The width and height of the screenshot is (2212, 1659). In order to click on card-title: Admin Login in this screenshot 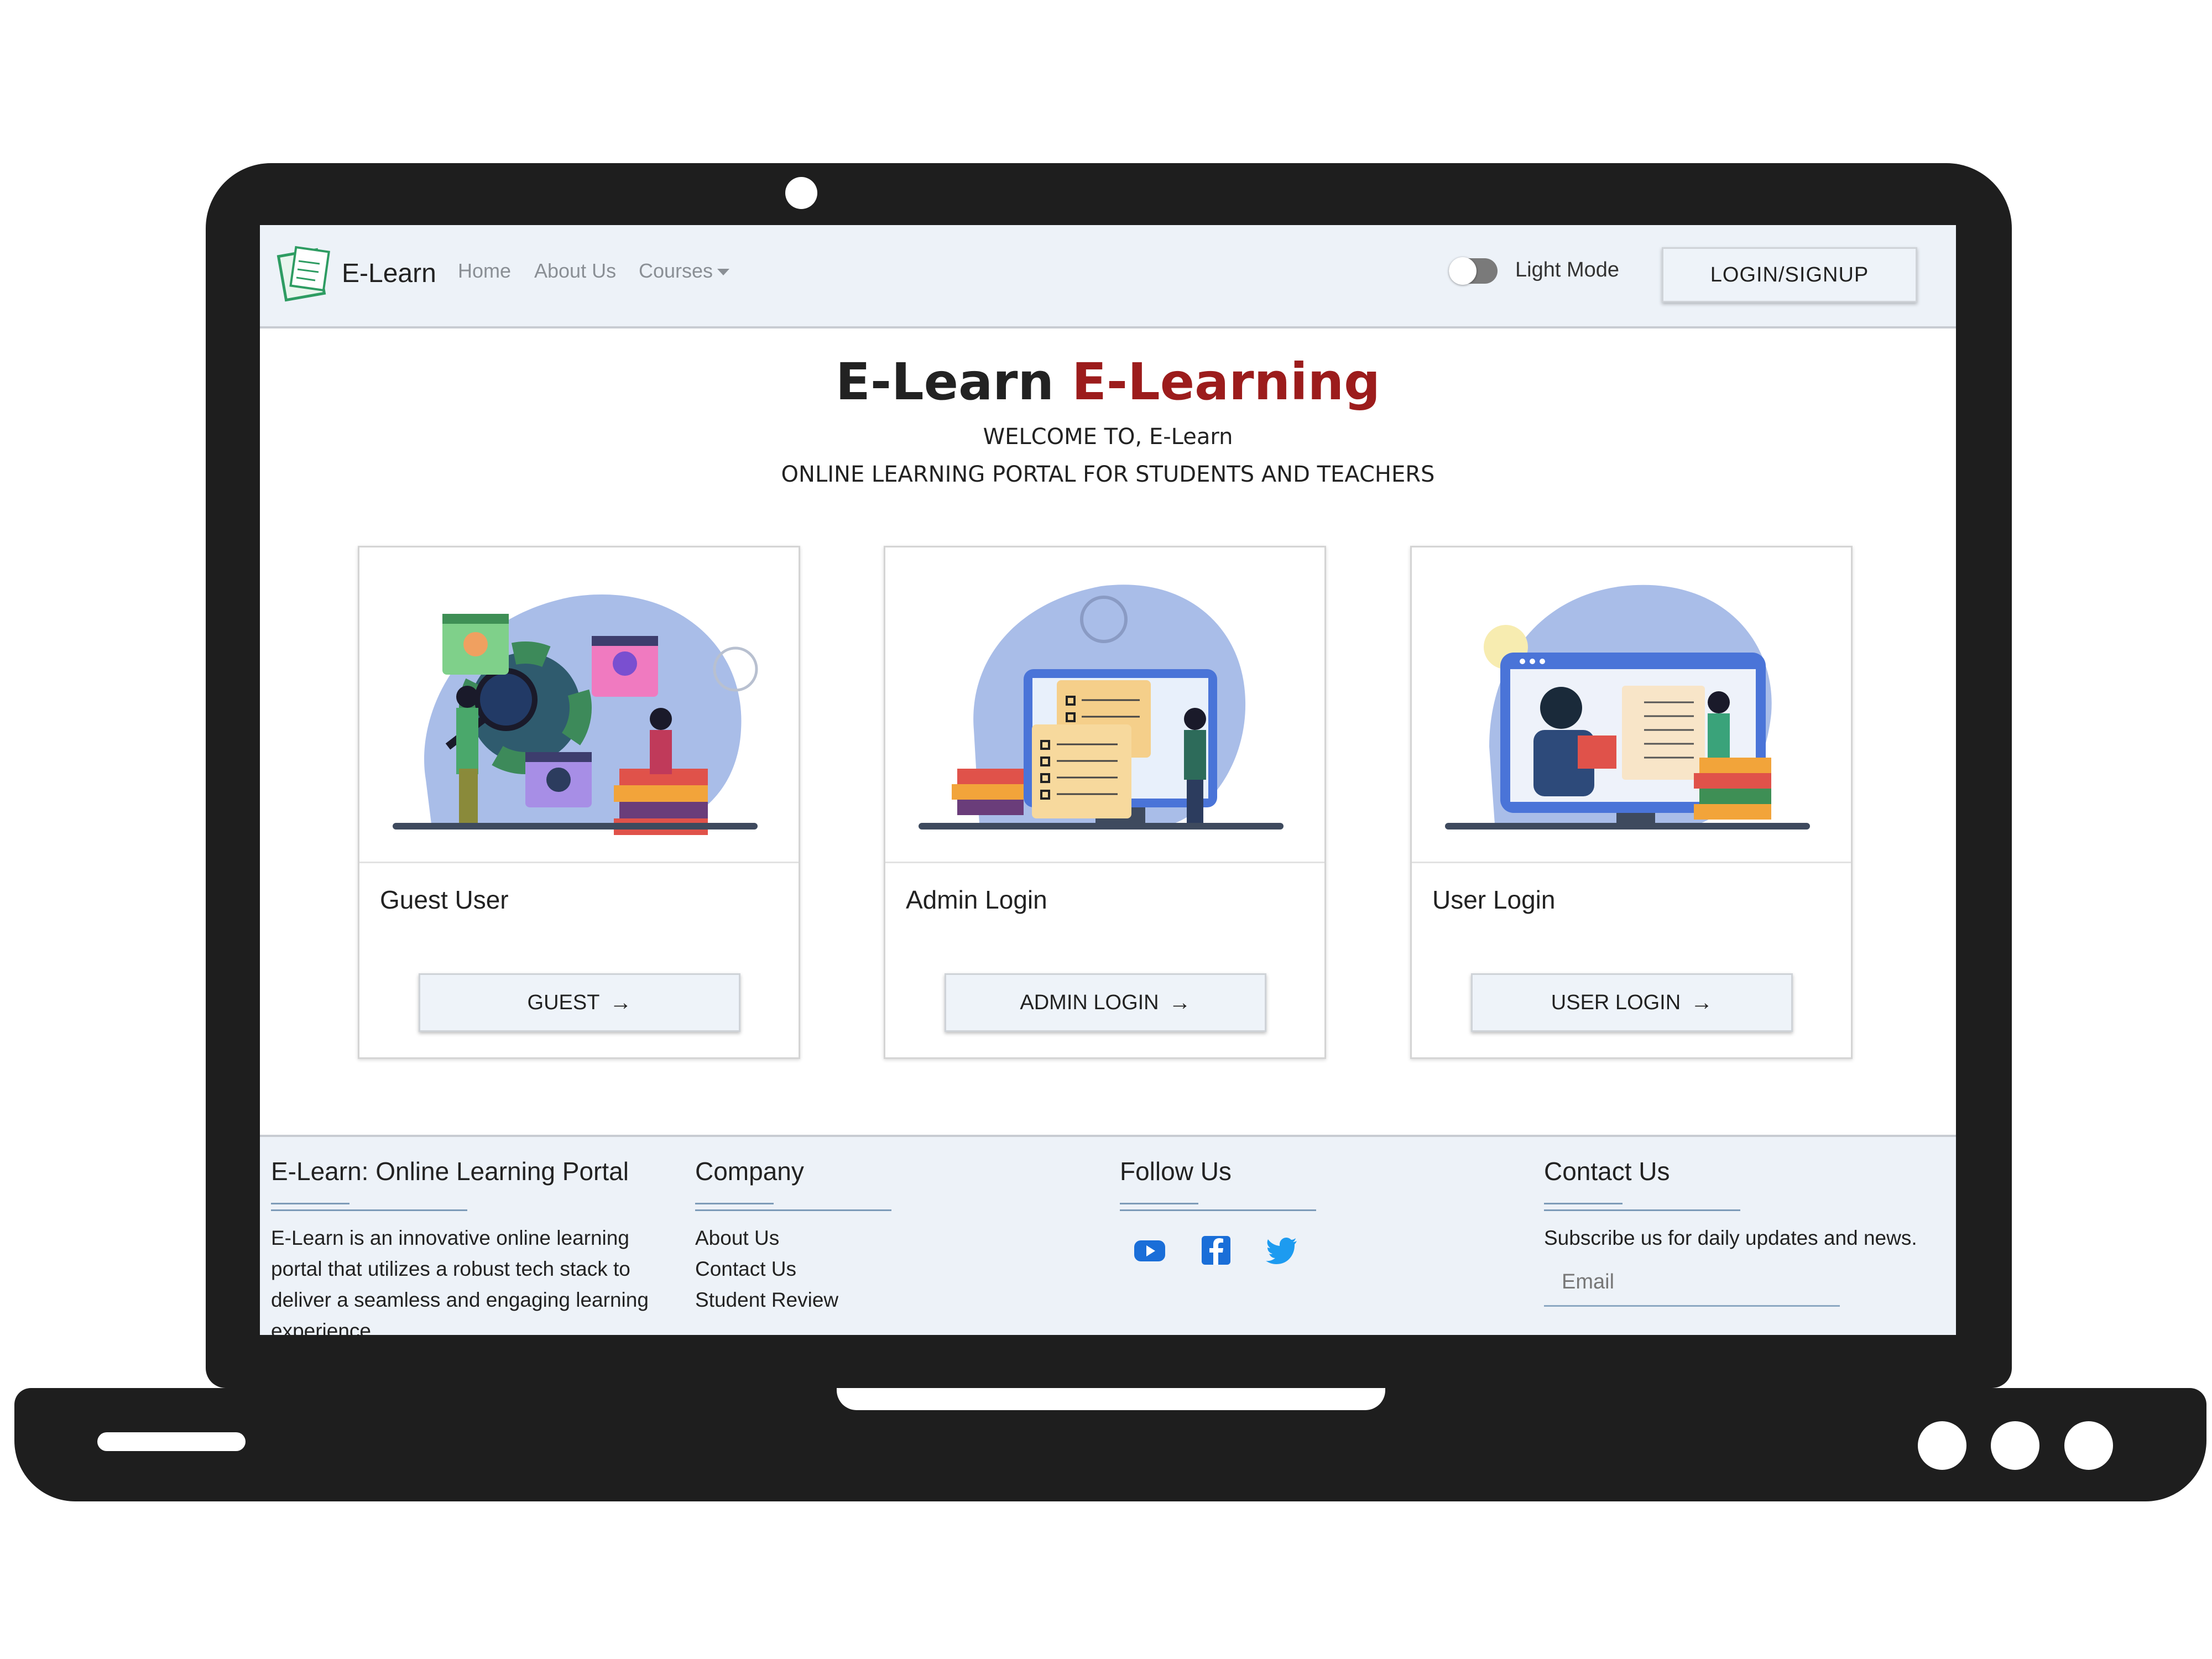, I will do `click(977, 900)`.